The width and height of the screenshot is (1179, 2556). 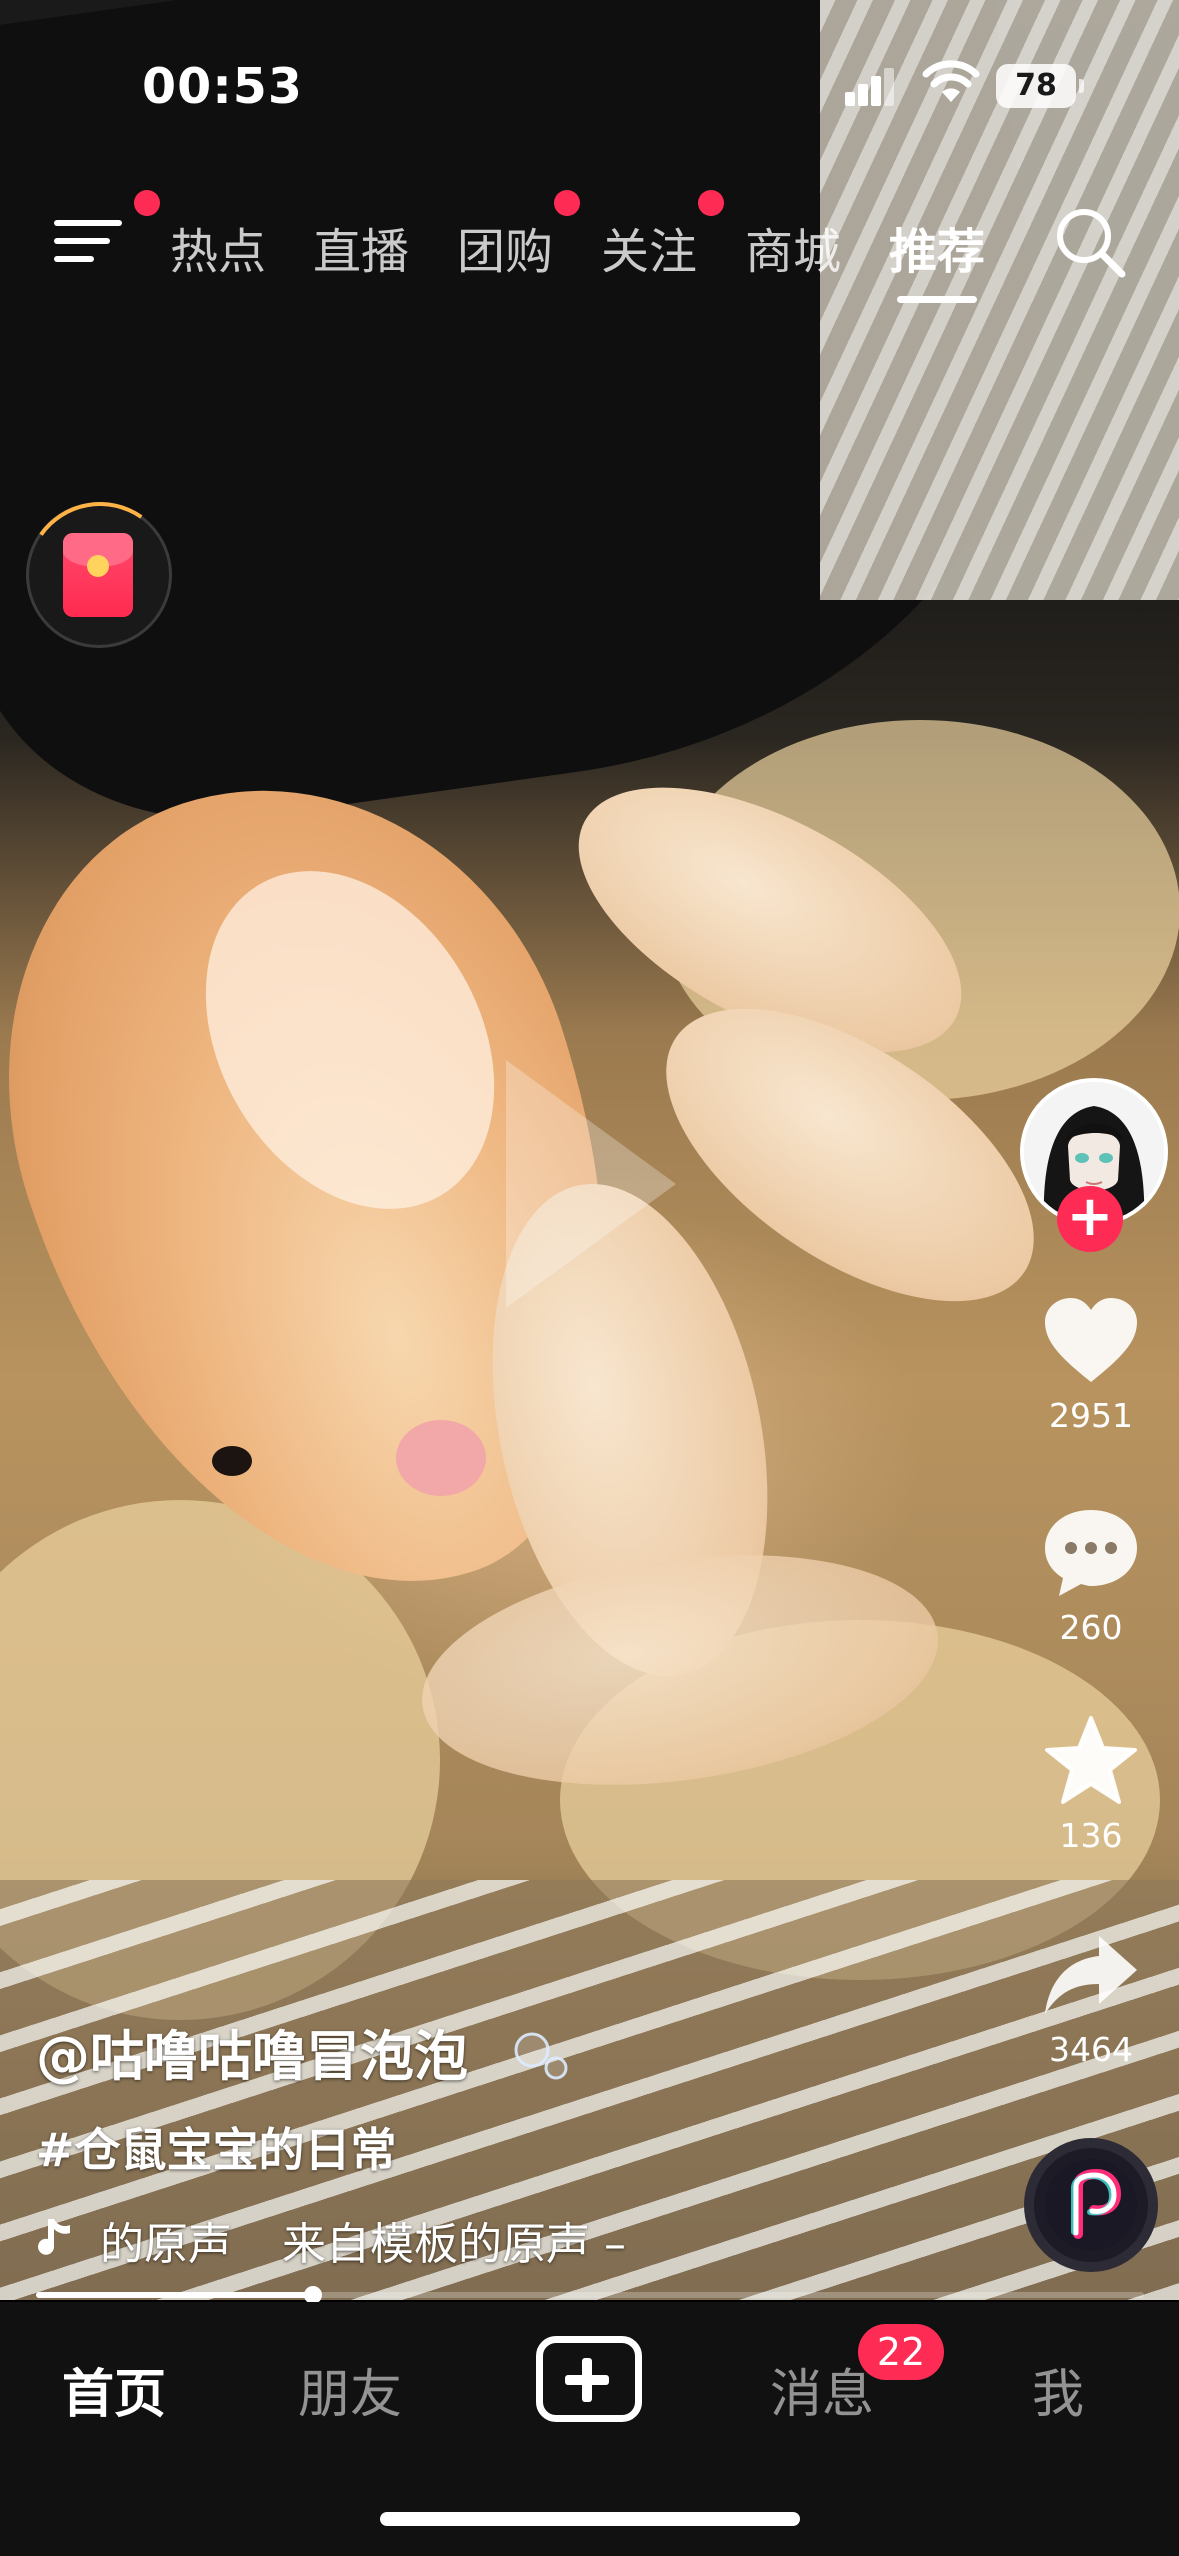 I want to click on heart-icon, so click(x=1091, y=1340).